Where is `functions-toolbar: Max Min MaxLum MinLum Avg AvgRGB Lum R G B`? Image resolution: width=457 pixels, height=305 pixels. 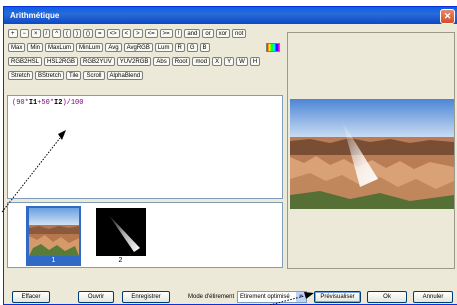 functions-toolbar: Max Min MaxLum MinLum Avg AvgRGB Lum R G B is located at coordinates (109, 47).